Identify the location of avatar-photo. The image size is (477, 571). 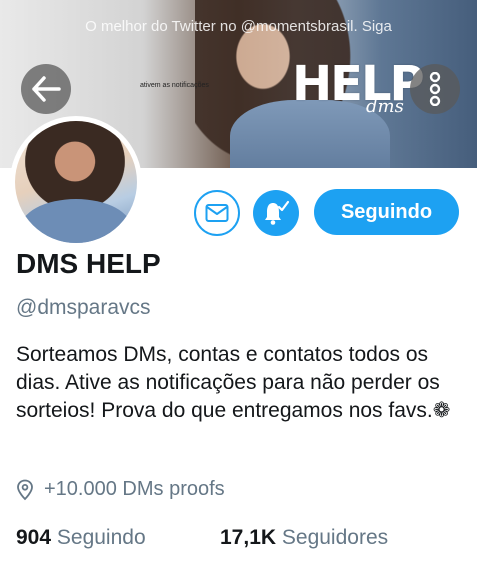
(76, 182).